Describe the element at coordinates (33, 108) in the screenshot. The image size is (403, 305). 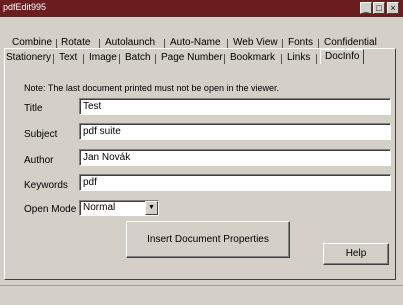
I see `title-label: Title` at that location.